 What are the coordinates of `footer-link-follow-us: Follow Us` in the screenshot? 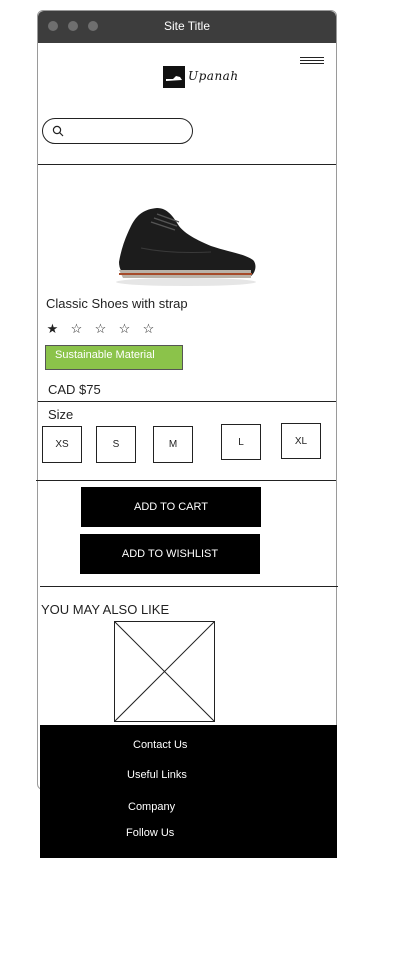 It's located at (150, 833).